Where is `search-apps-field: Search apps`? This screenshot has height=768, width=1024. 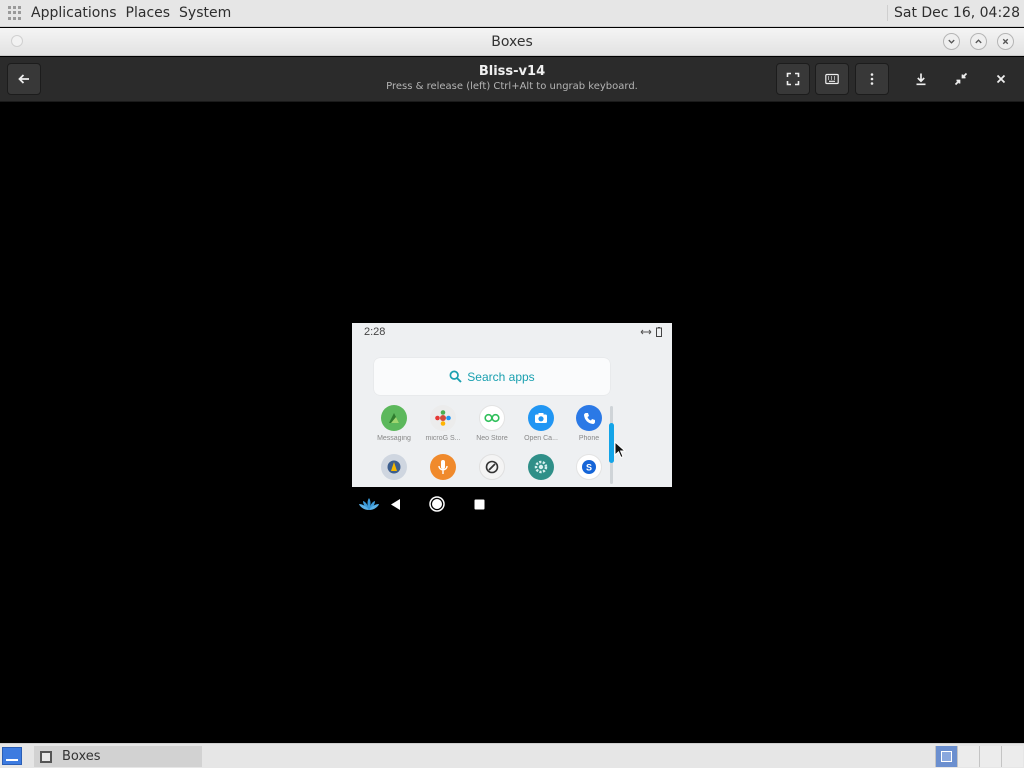 search-apps-field: Search apps is located at coordinates (492, 376).